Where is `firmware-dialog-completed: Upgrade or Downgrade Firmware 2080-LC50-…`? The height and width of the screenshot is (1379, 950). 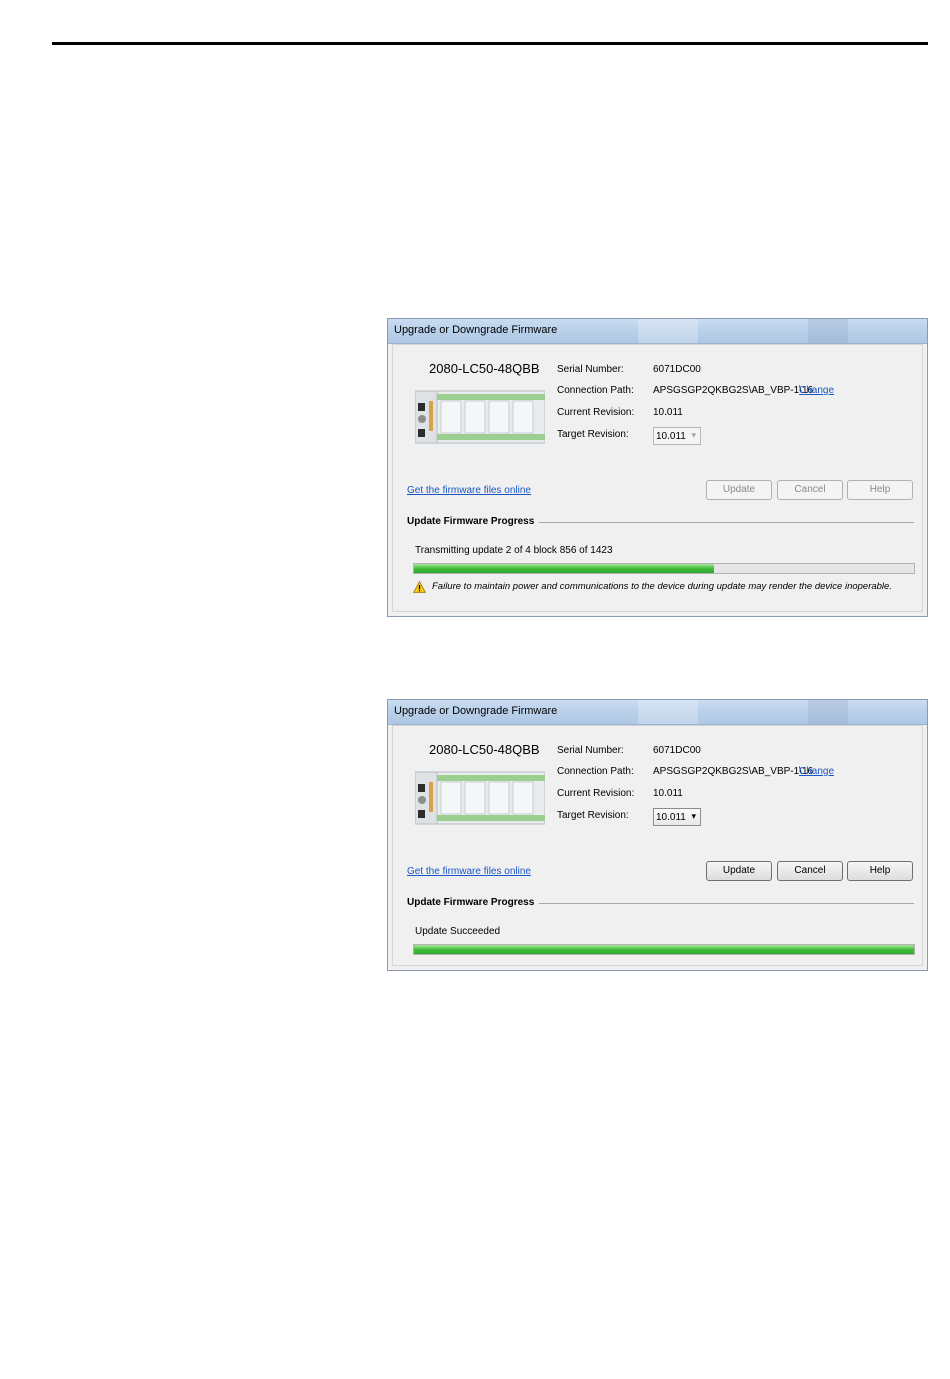
firmware-dialog-completed: Upgrade or Downgrade Firmware 2080-LC50-… is located at coordinates (657, 835).